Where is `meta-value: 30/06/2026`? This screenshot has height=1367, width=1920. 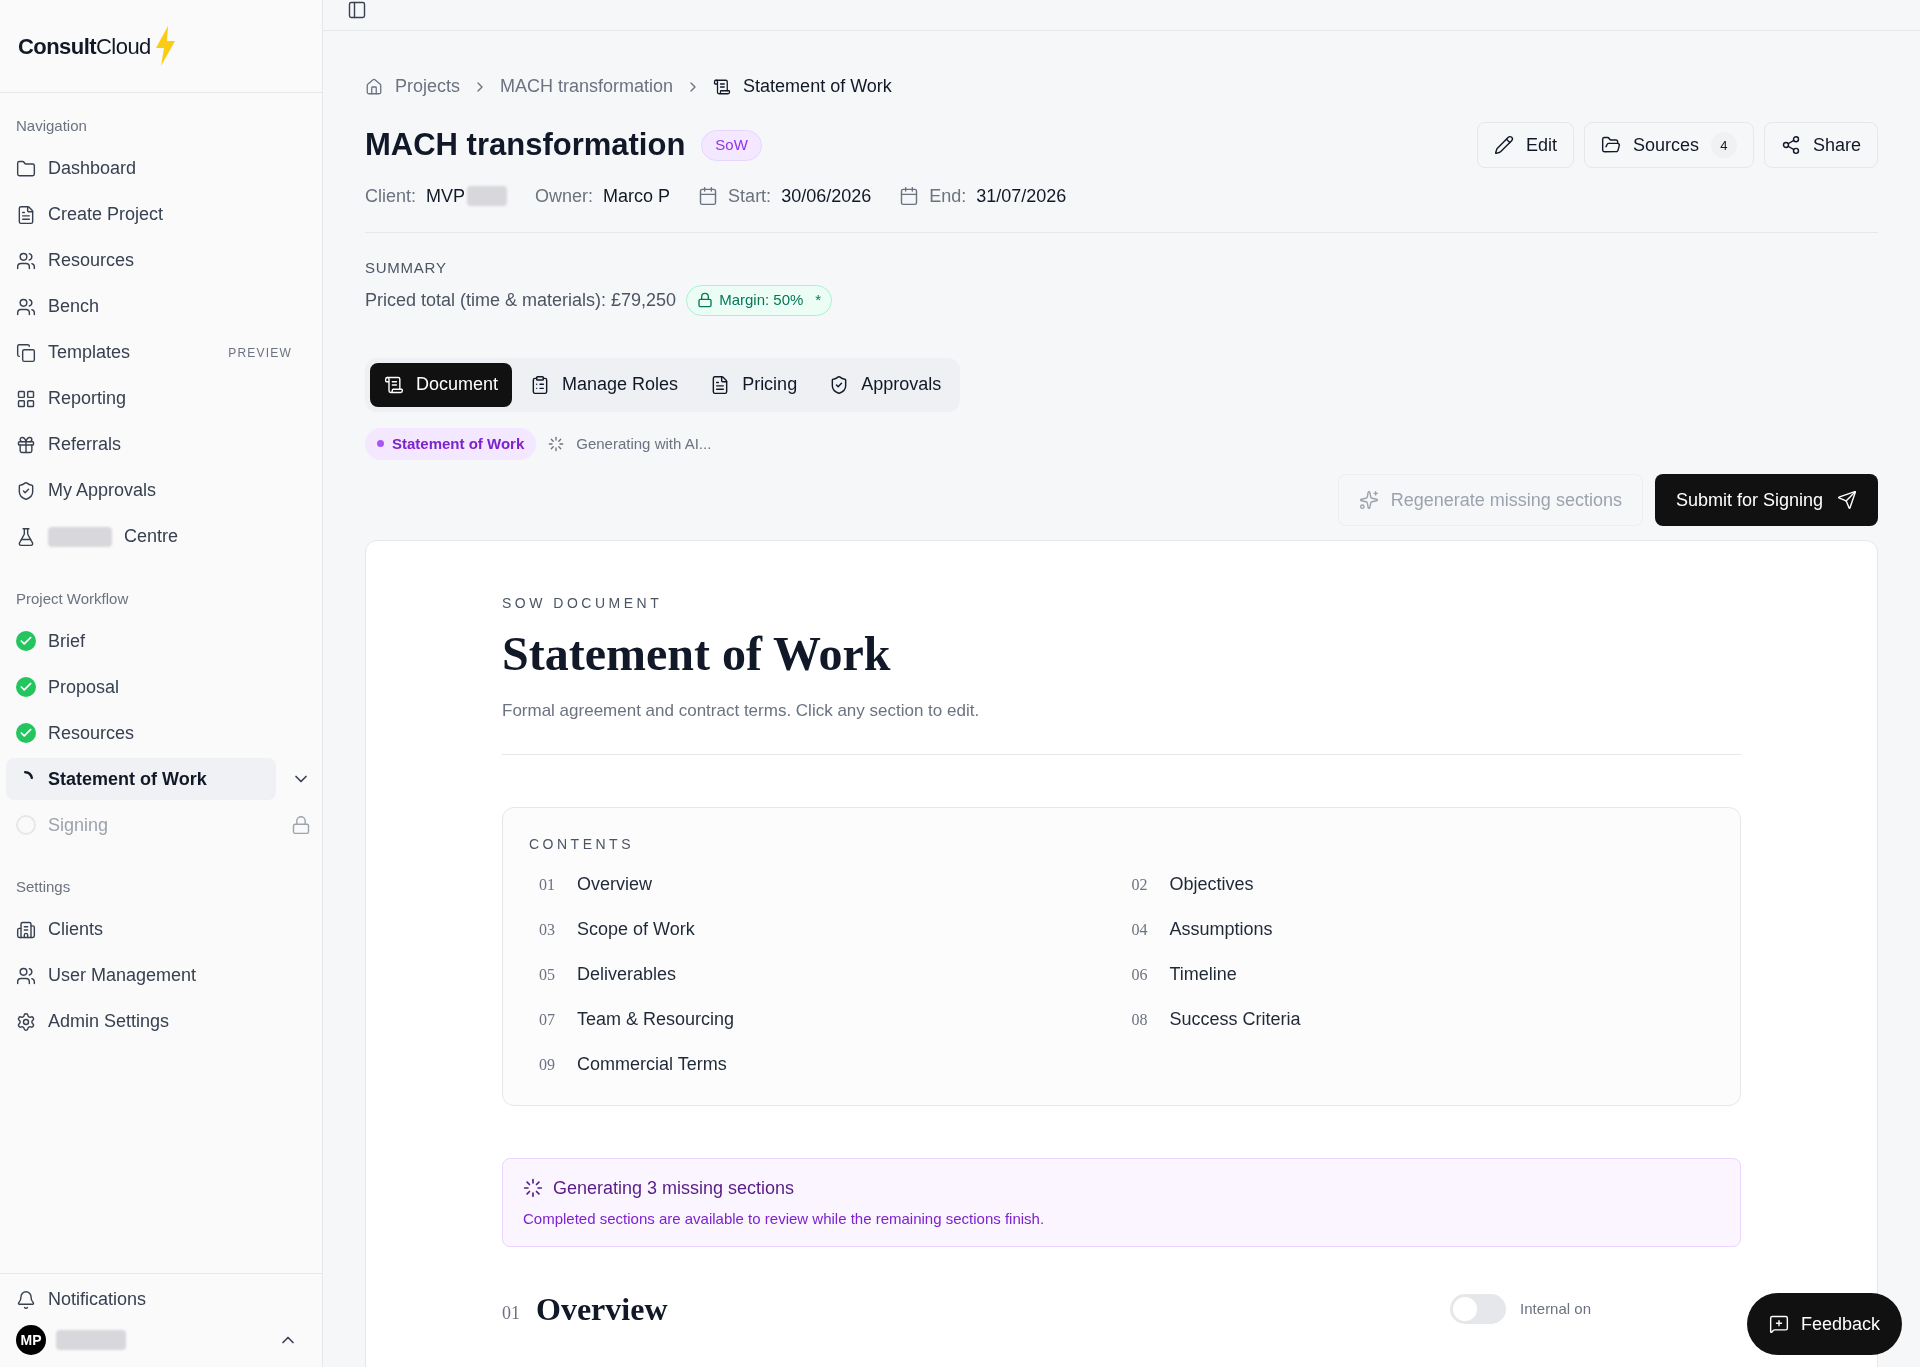 meta-value: 30/06/2026 is located at coordinates (826, 196).